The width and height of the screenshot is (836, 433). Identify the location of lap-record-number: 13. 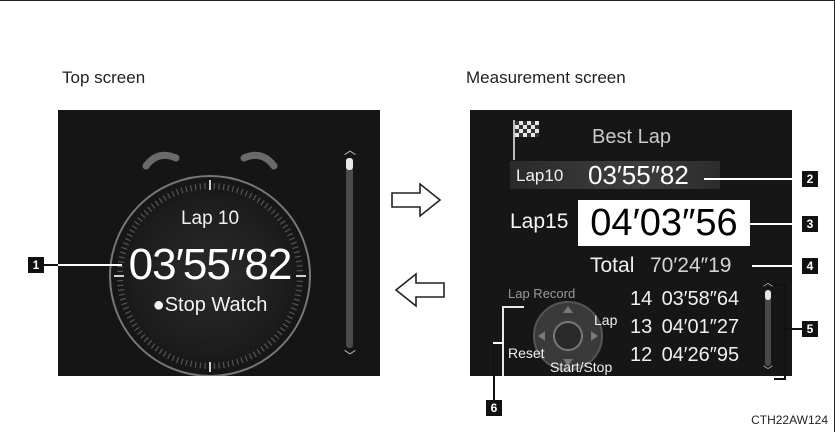
(641, 327).